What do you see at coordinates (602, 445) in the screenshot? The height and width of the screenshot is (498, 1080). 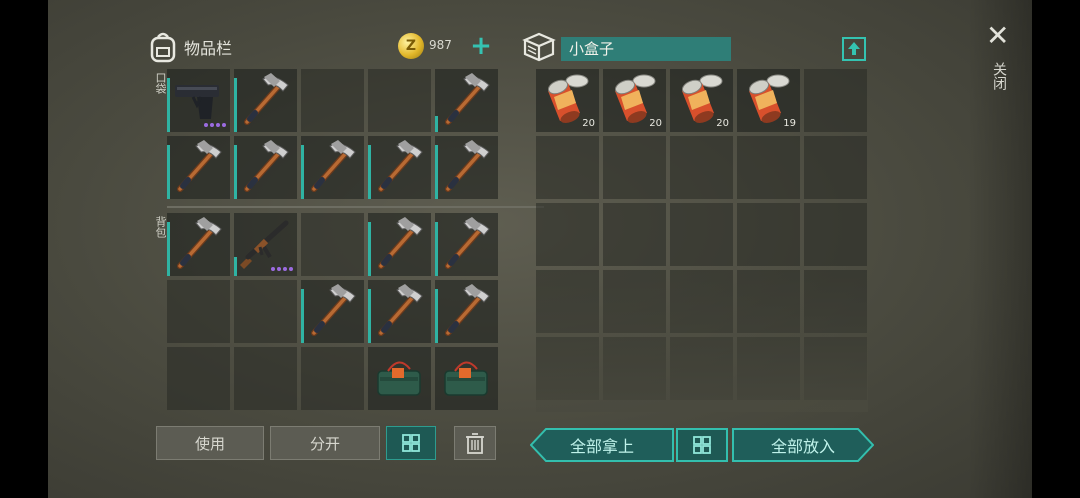 I see `take-all-button: 全部拿上` at bounding box center [602, 445].